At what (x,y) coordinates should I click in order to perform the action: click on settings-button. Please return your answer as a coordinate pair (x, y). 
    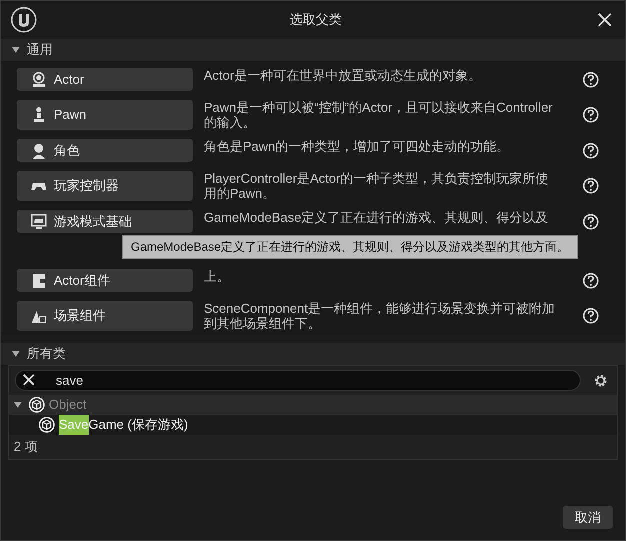
    Looking at the image, I should click on (601, 380).